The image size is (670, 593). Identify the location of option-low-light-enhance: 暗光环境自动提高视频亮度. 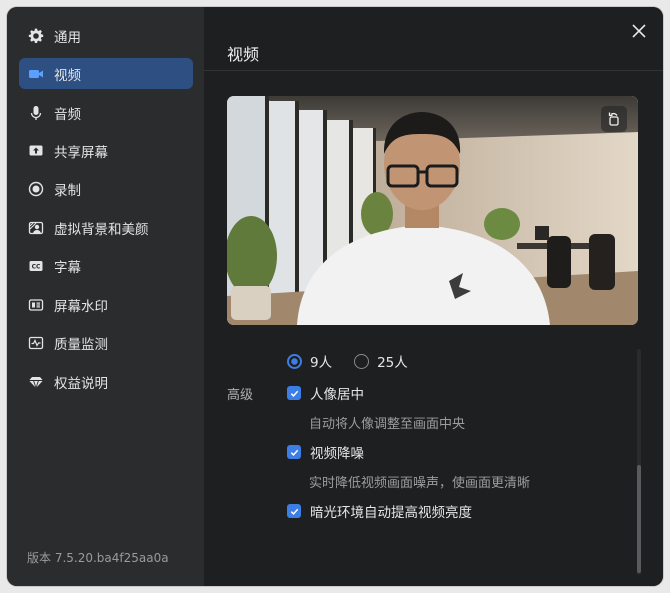
(379, 511).